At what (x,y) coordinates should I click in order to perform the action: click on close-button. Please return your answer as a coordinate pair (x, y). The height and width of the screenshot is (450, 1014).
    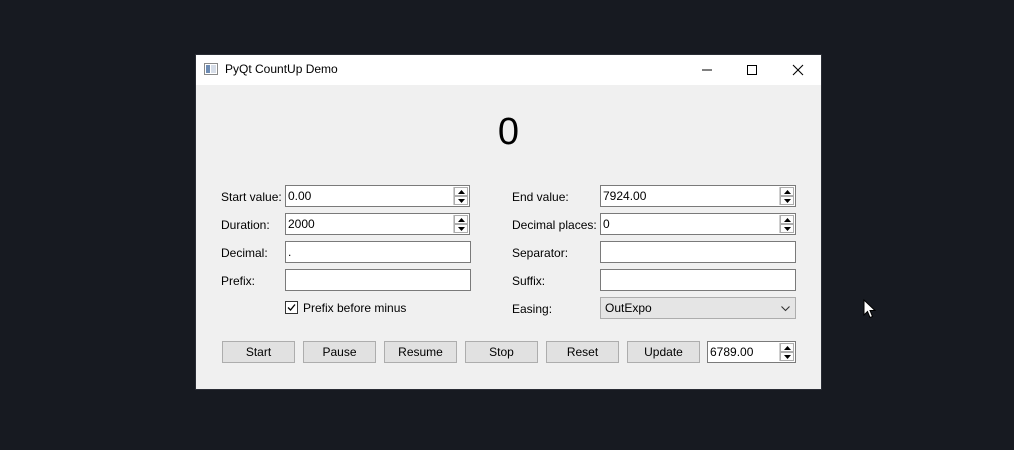
    Looking at the image, I should click on (798, 70).